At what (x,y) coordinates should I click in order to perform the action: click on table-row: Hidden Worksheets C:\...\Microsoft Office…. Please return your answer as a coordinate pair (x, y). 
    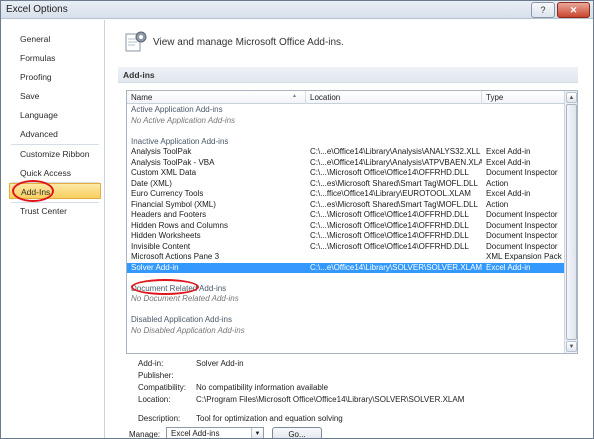
    Looking at the image, I should click on (345, 236).